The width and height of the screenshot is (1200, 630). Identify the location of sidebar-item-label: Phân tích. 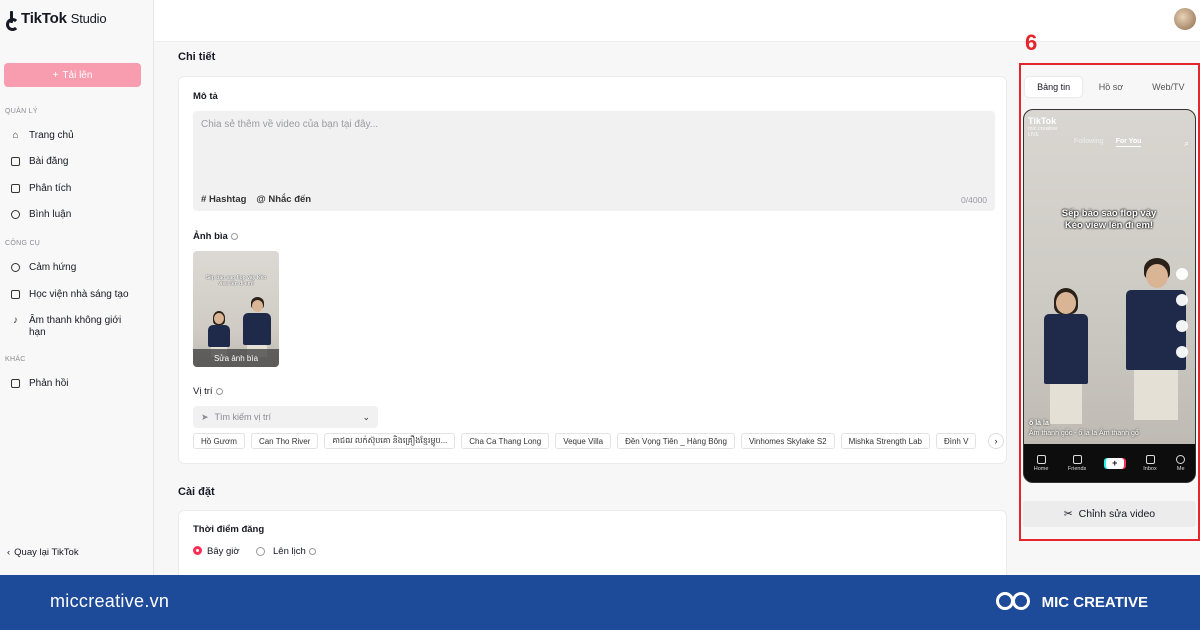
(50, 188).